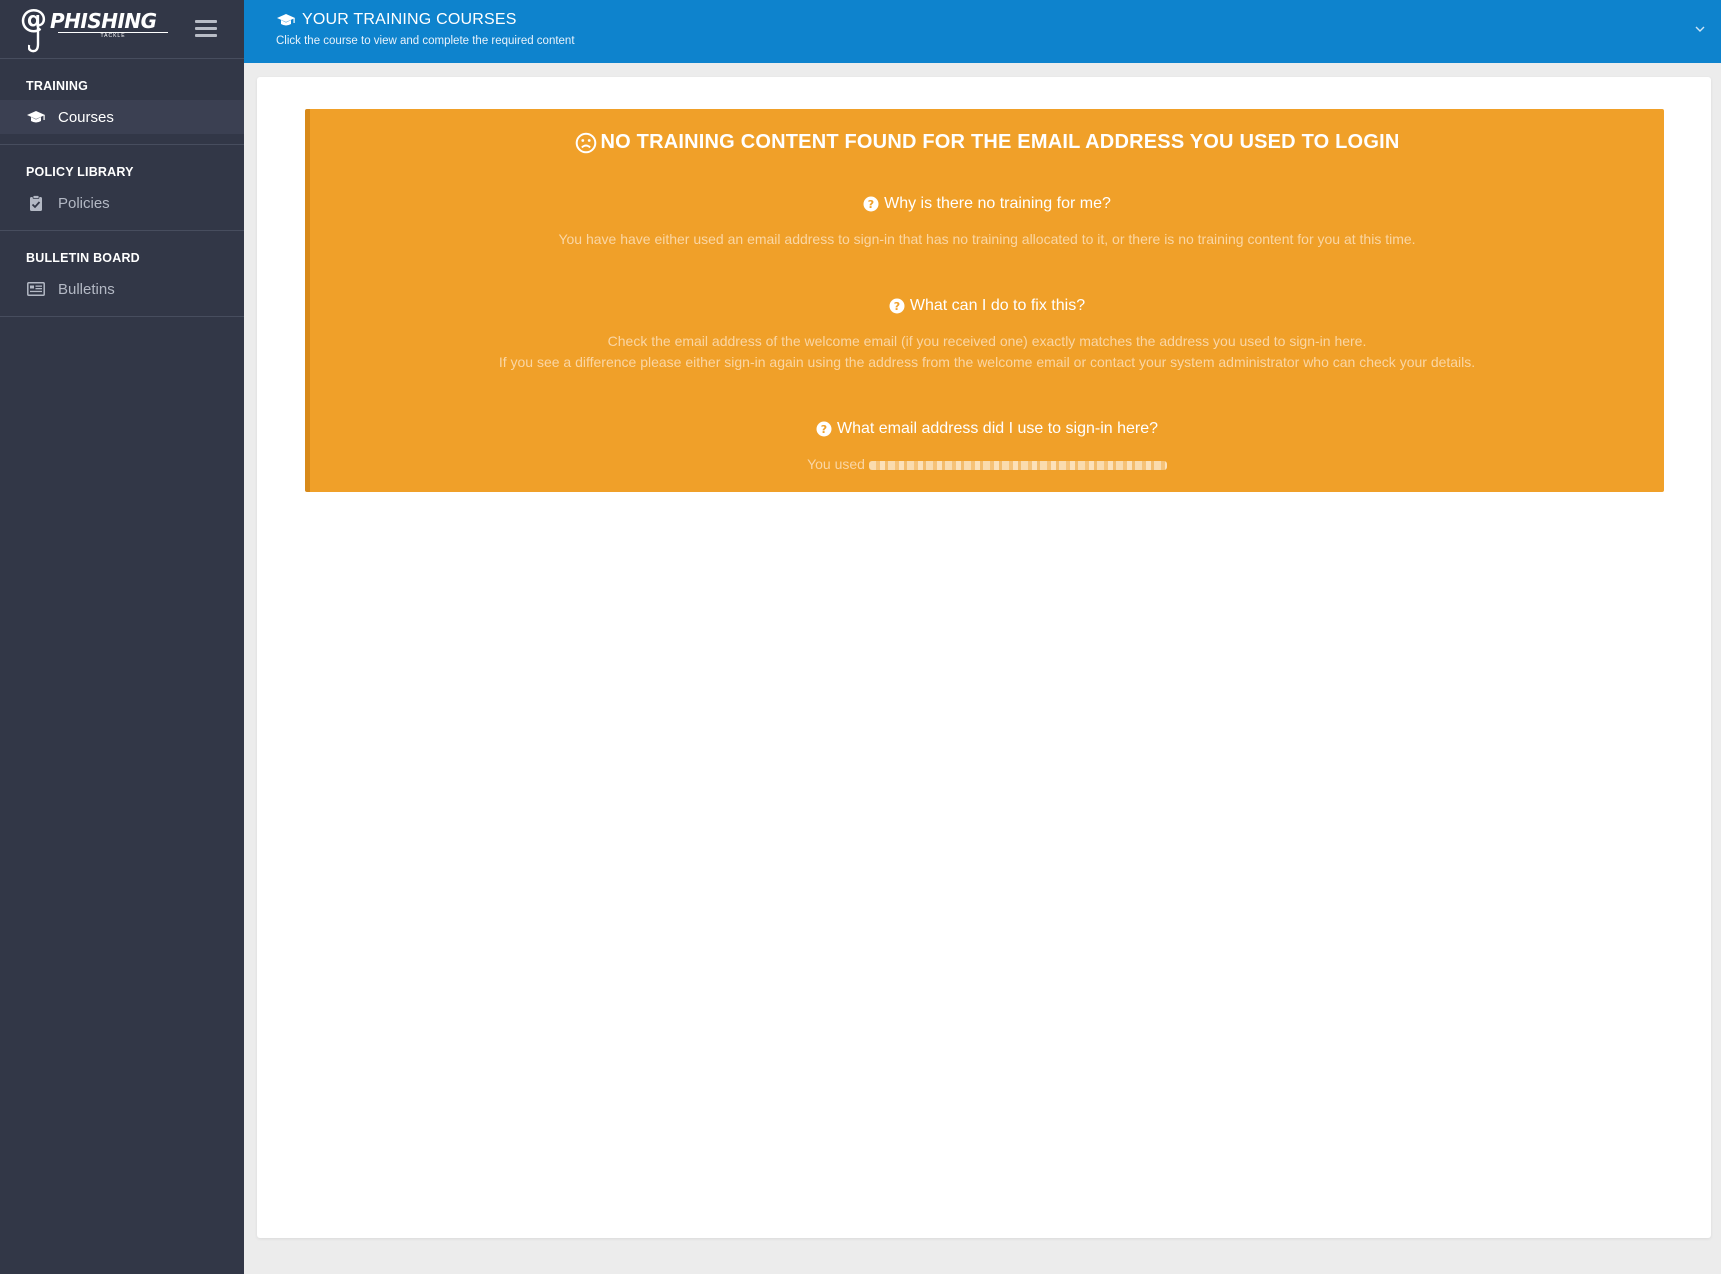  I want to click on answer-which-email: You used, so click(987, 464).